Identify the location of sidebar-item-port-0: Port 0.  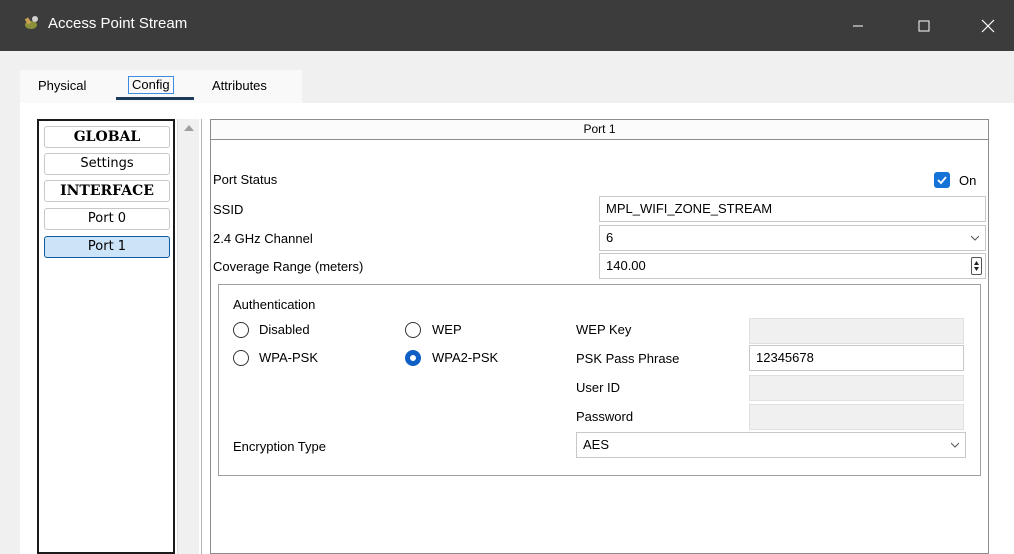
(107, 219).